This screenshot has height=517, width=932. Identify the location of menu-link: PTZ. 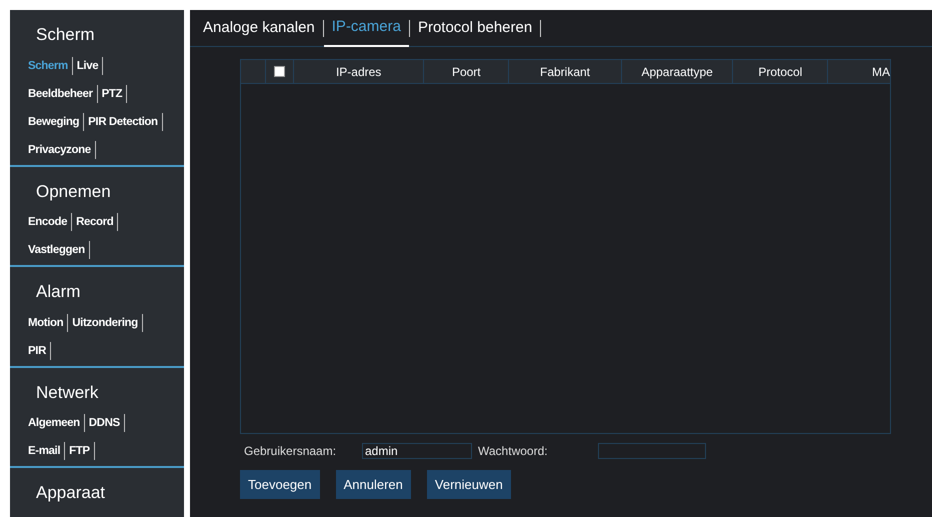
(113, 93).